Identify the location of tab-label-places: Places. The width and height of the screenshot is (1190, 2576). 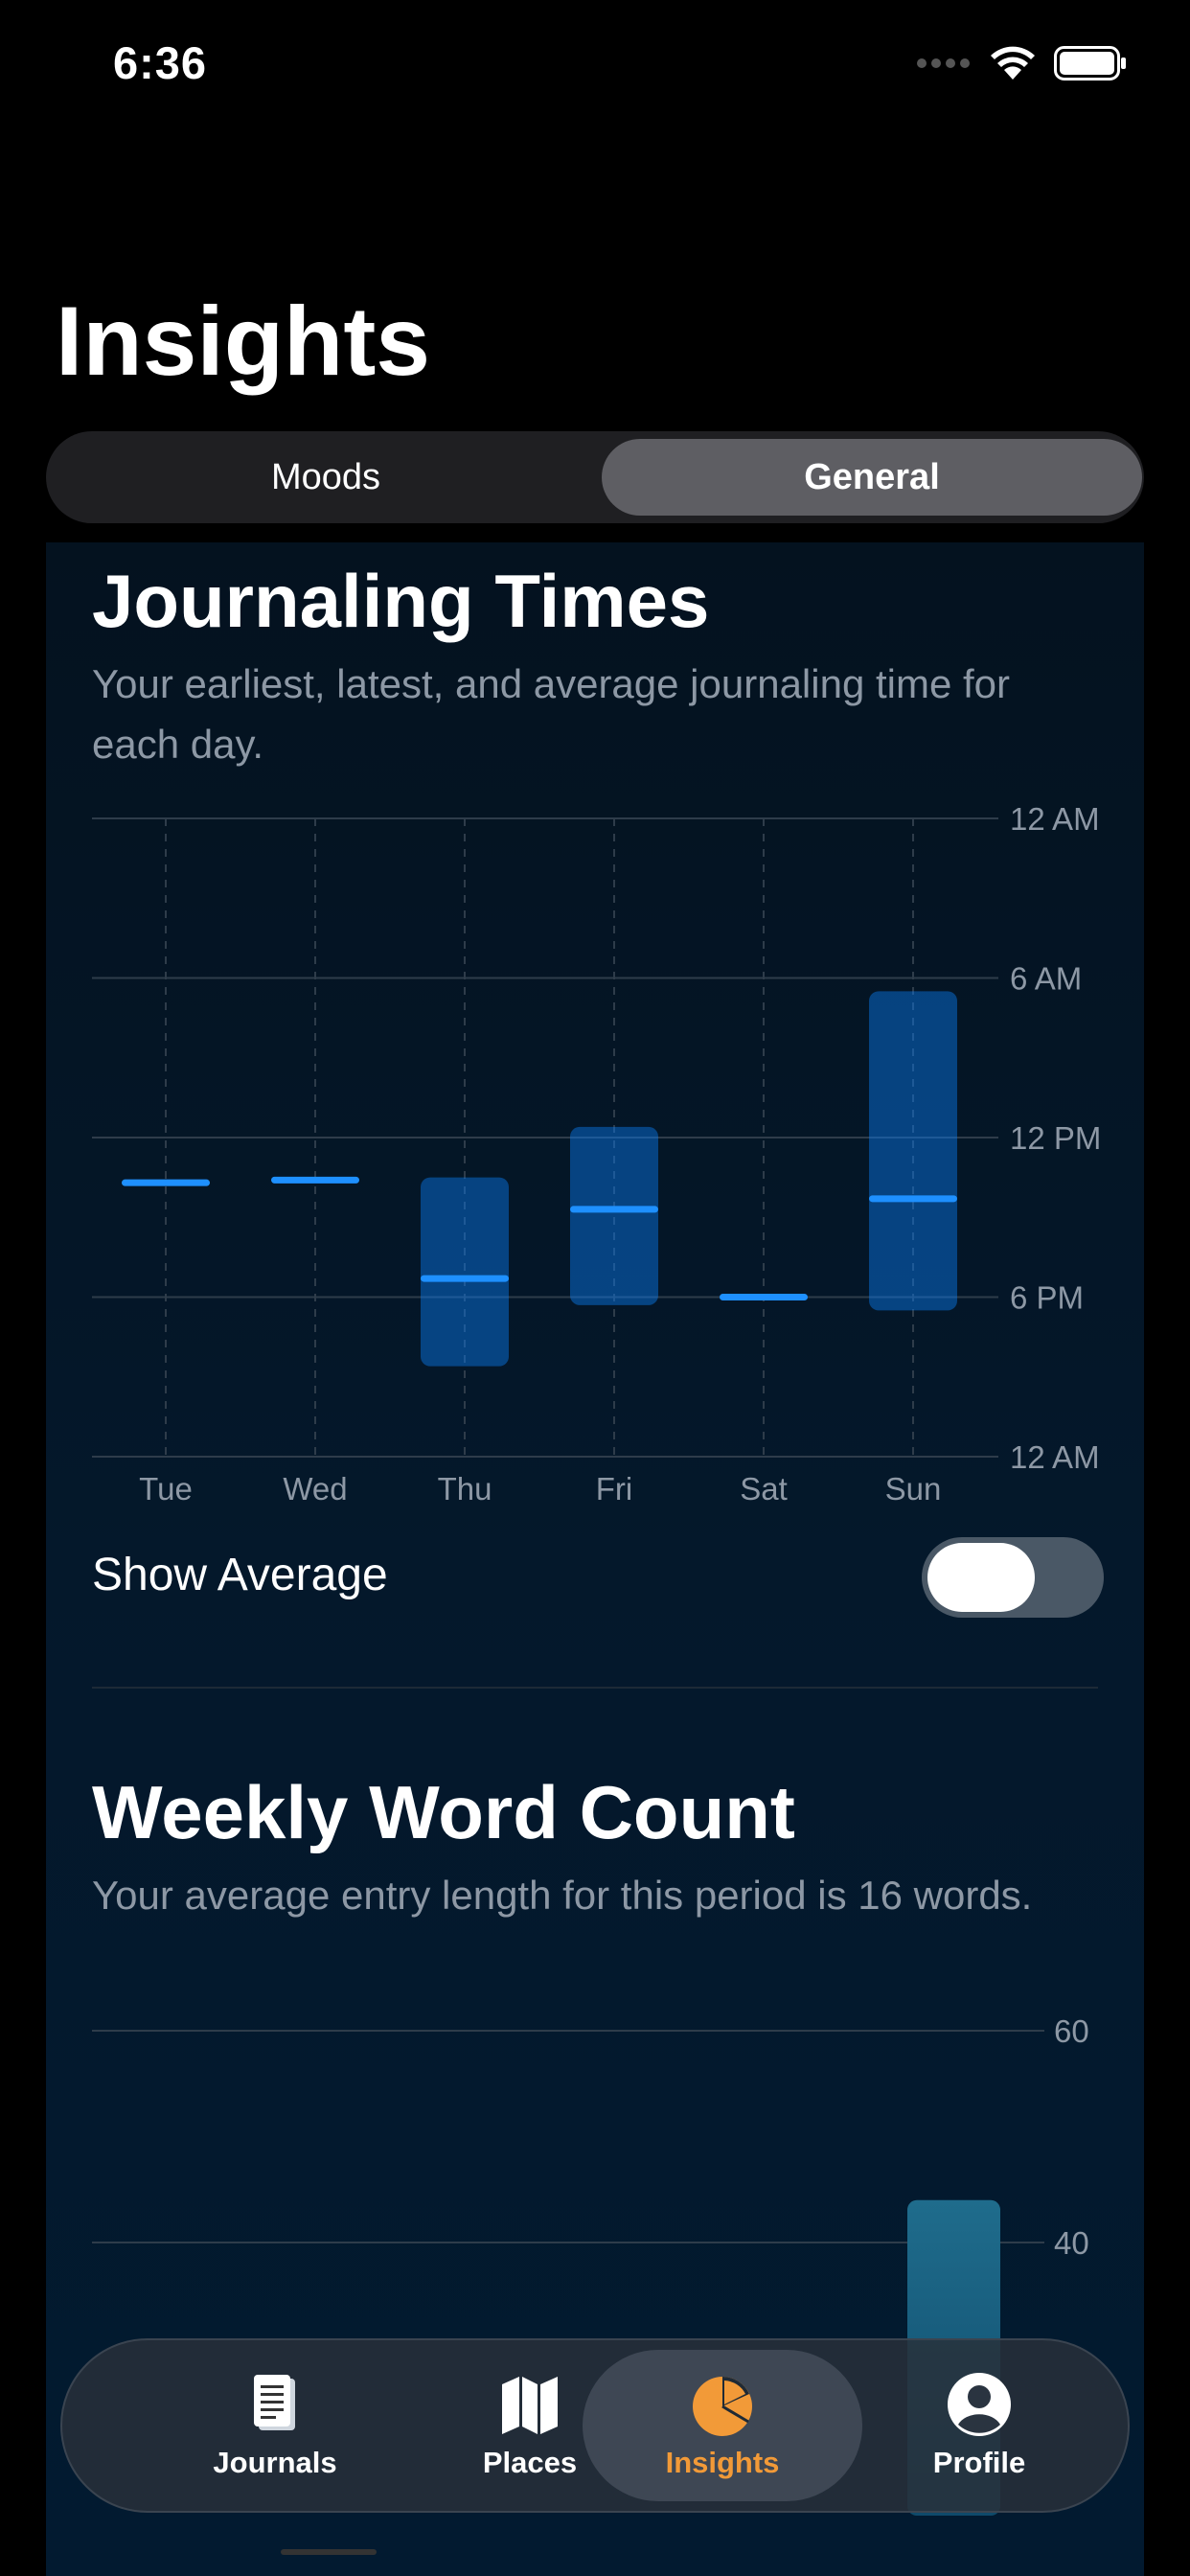
(530, 2463).